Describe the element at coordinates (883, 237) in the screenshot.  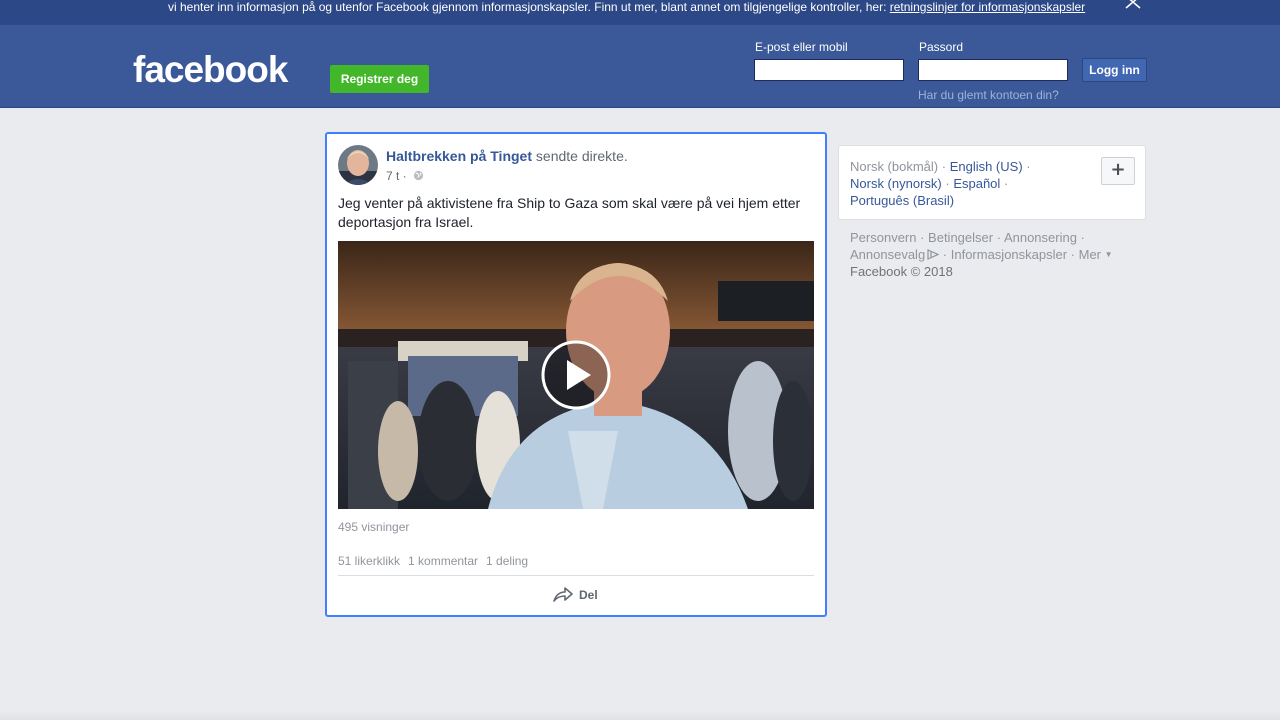
I see `footer-link-privacy: Personvern` at that location.